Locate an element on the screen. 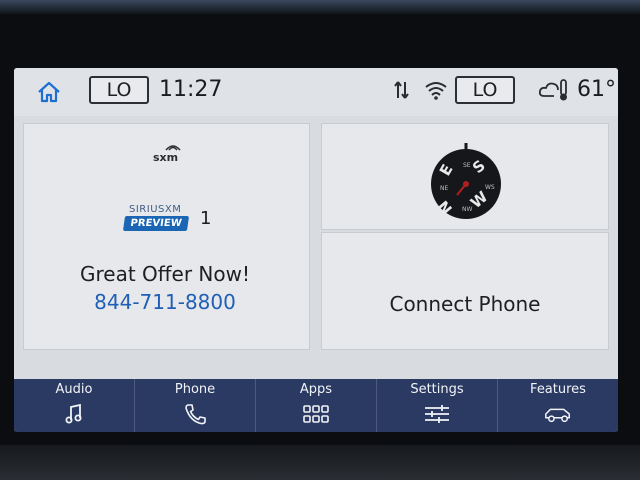 The height and width of the screenshot is (480, 640). nav-settings: Settings is located at coordinates (437, 405).